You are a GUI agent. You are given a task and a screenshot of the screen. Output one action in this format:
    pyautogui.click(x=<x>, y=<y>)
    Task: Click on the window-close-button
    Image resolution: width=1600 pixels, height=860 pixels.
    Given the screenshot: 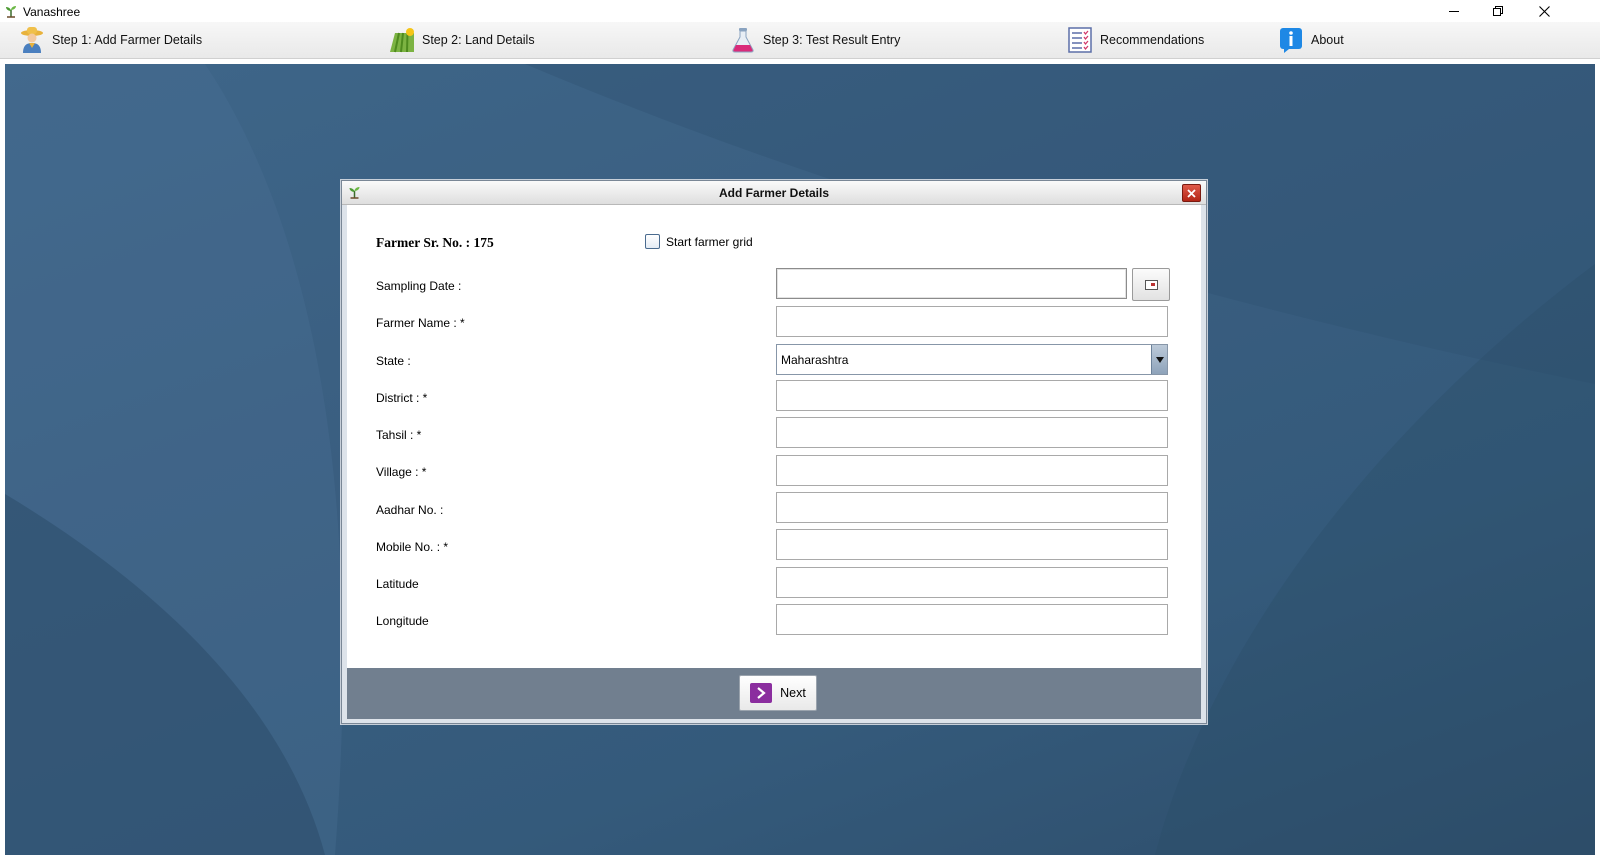 What is the action you would take?
    pyautogui.click(x=1544, y=11)
    